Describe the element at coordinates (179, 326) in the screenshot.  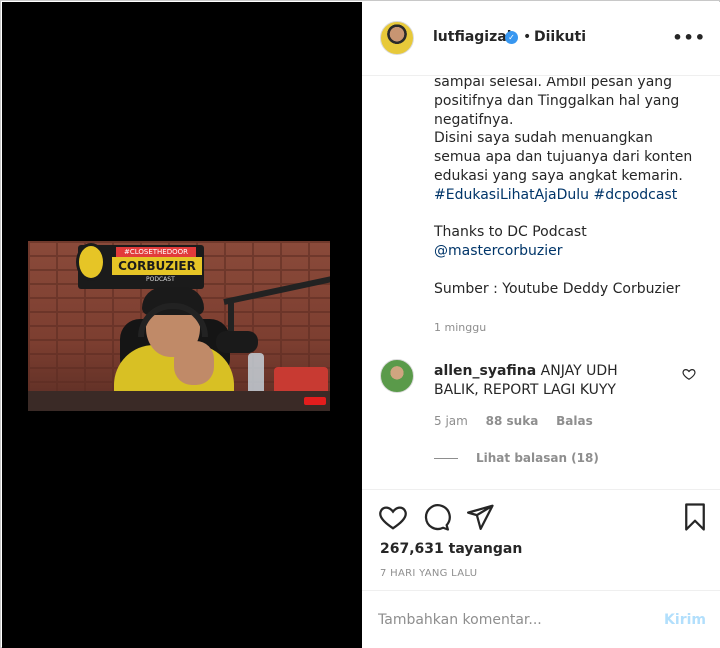
I see `video-player: #CLOSETHEDOOR CORBUZIER PODCAST` at that location.